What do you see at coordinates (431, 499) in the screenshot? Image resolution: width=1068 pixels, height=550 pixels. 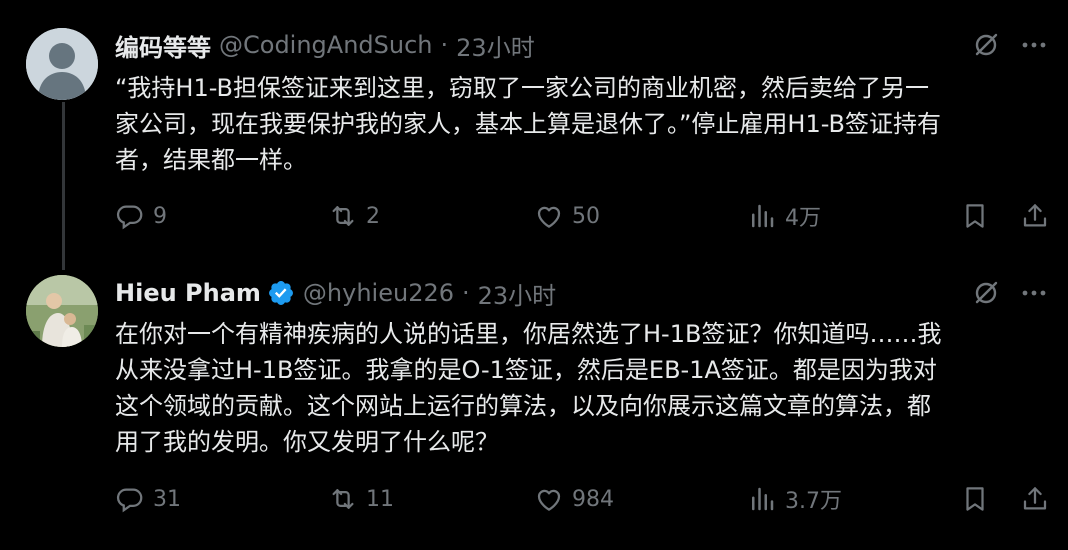 I see `retweet-button: 11` at bounding box center [431, 499].